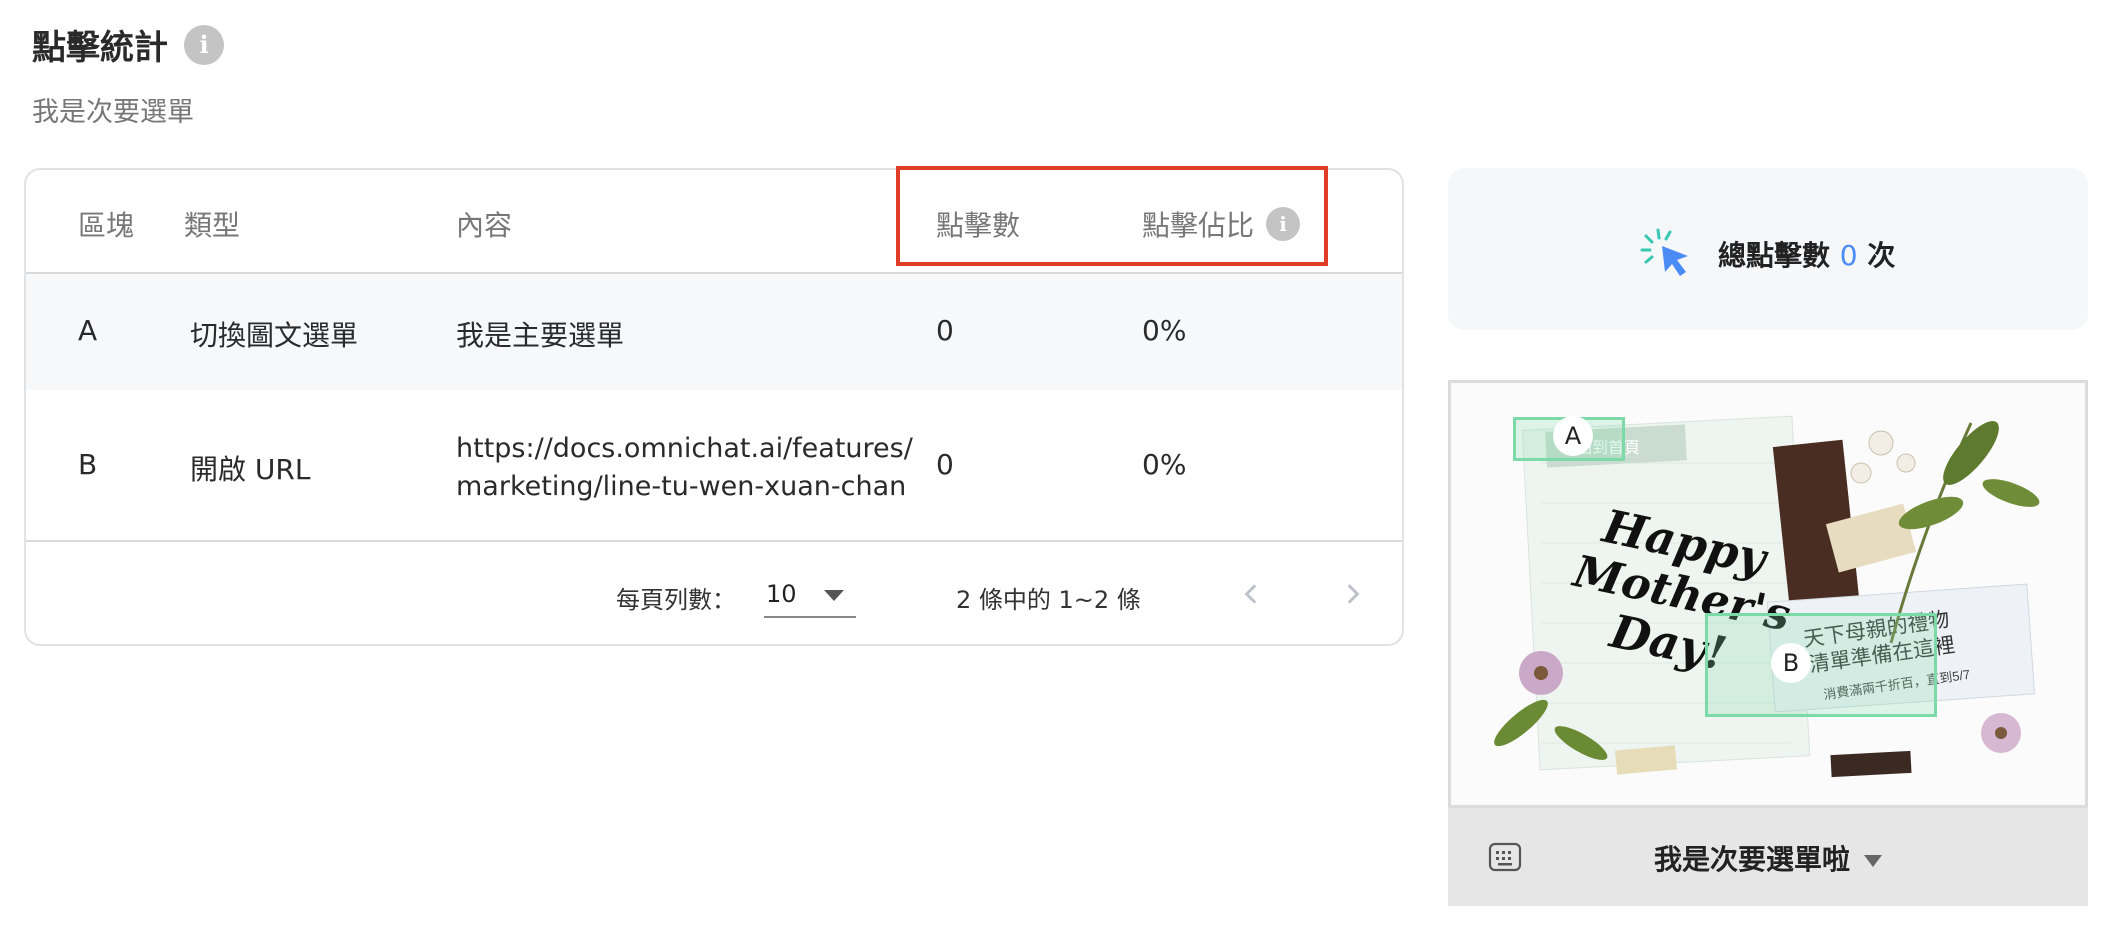  What do you see at coordinates (781, 594) in the screenshot?
I see `rows-per-page-value: 10` at bounding box center [781, 594].